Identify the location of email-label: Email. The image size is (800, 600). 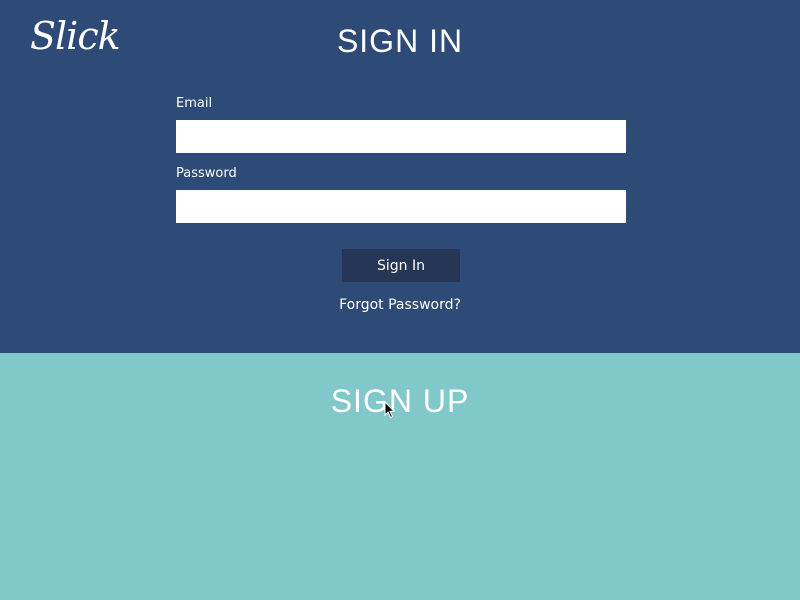
(194, 103).